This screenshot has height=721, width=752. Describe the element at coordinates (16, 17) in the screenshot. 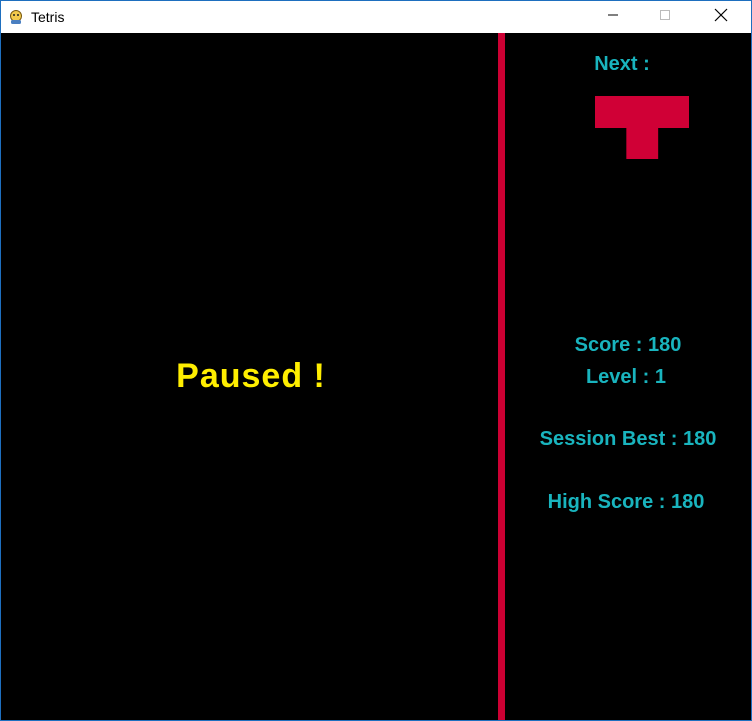

I see `pygame-snake-icon` at that location.